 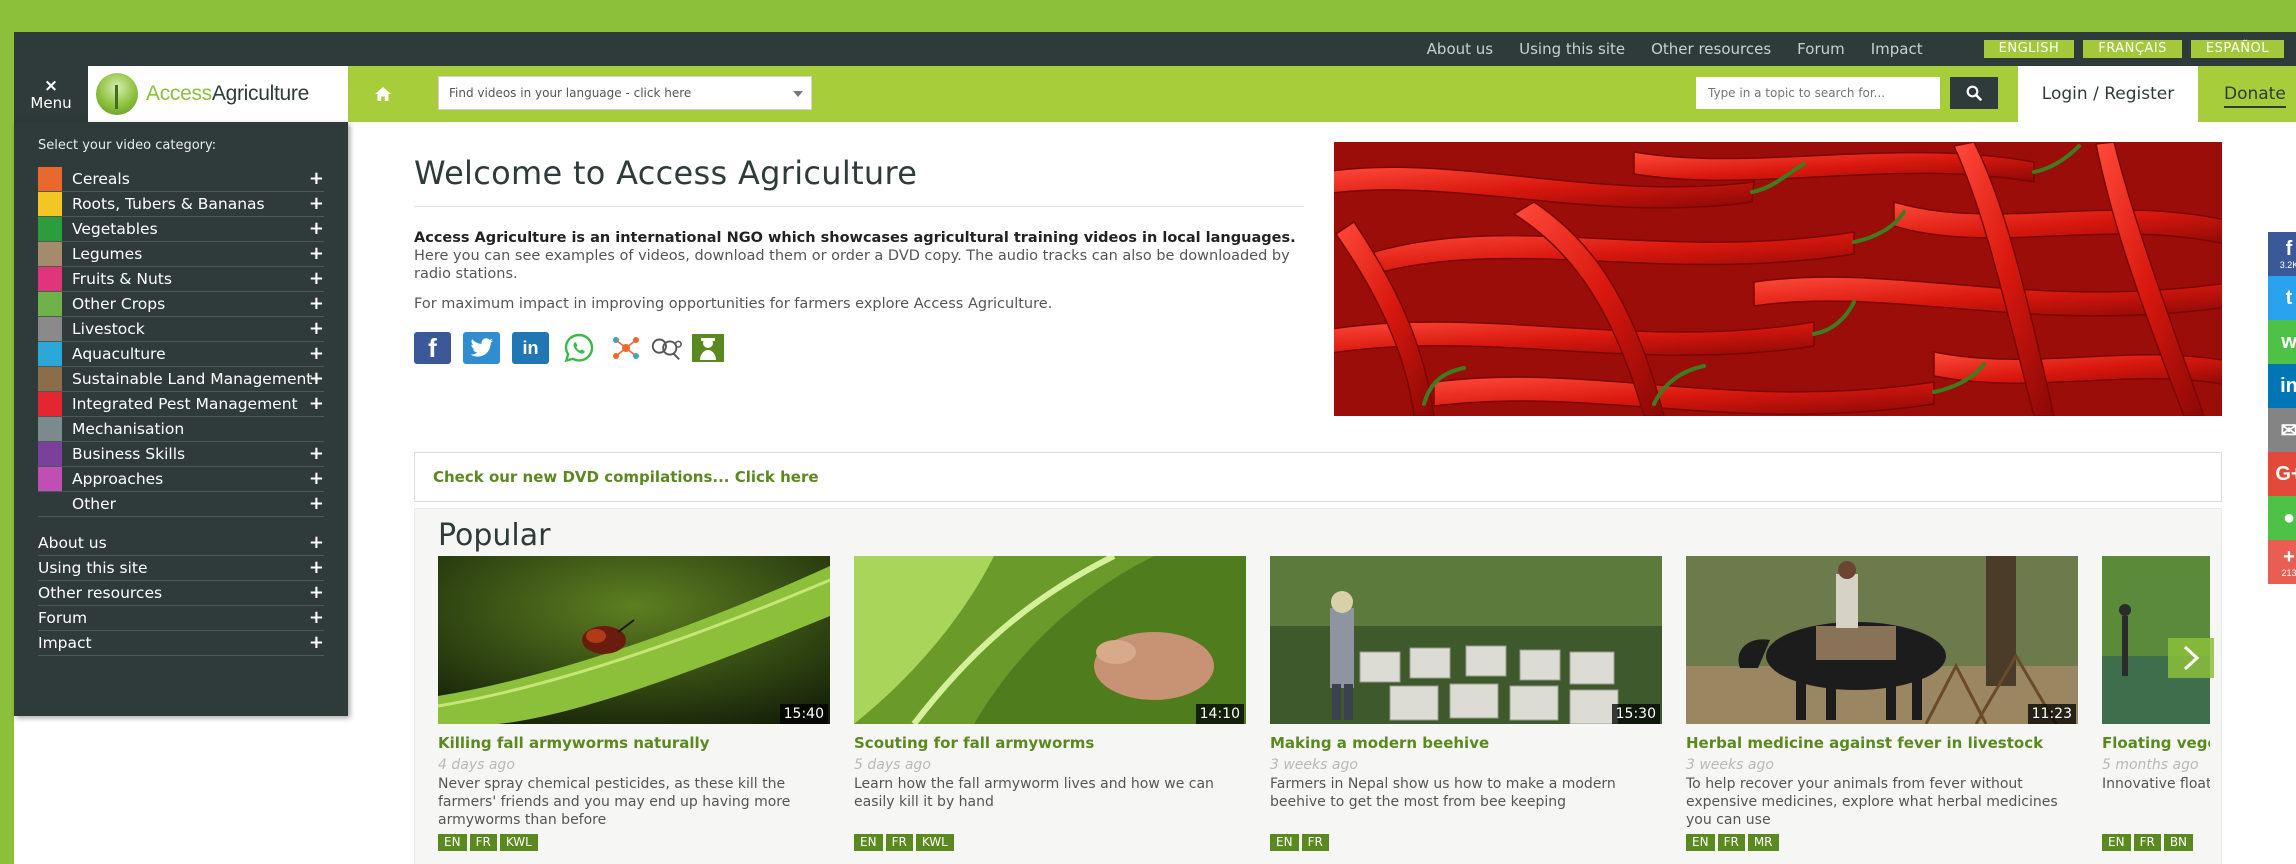 I want to click on sidebar-category-item: Other +, so click(x=181, y=504).